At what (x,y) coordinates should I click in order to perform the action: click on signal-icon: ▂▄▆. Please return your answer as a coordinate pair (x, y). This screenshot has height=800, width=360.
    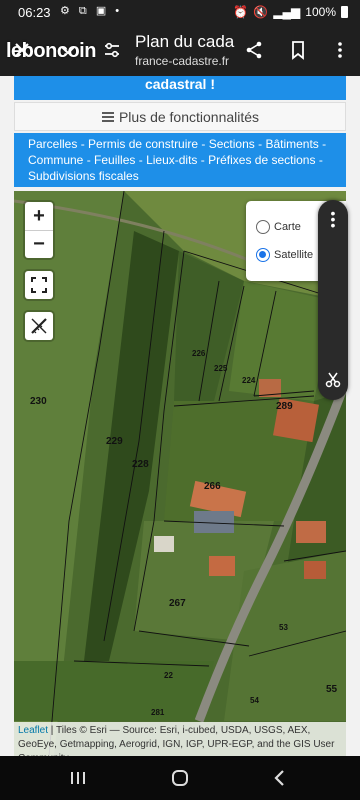
    Looking at the image, I should click on (287, 12).